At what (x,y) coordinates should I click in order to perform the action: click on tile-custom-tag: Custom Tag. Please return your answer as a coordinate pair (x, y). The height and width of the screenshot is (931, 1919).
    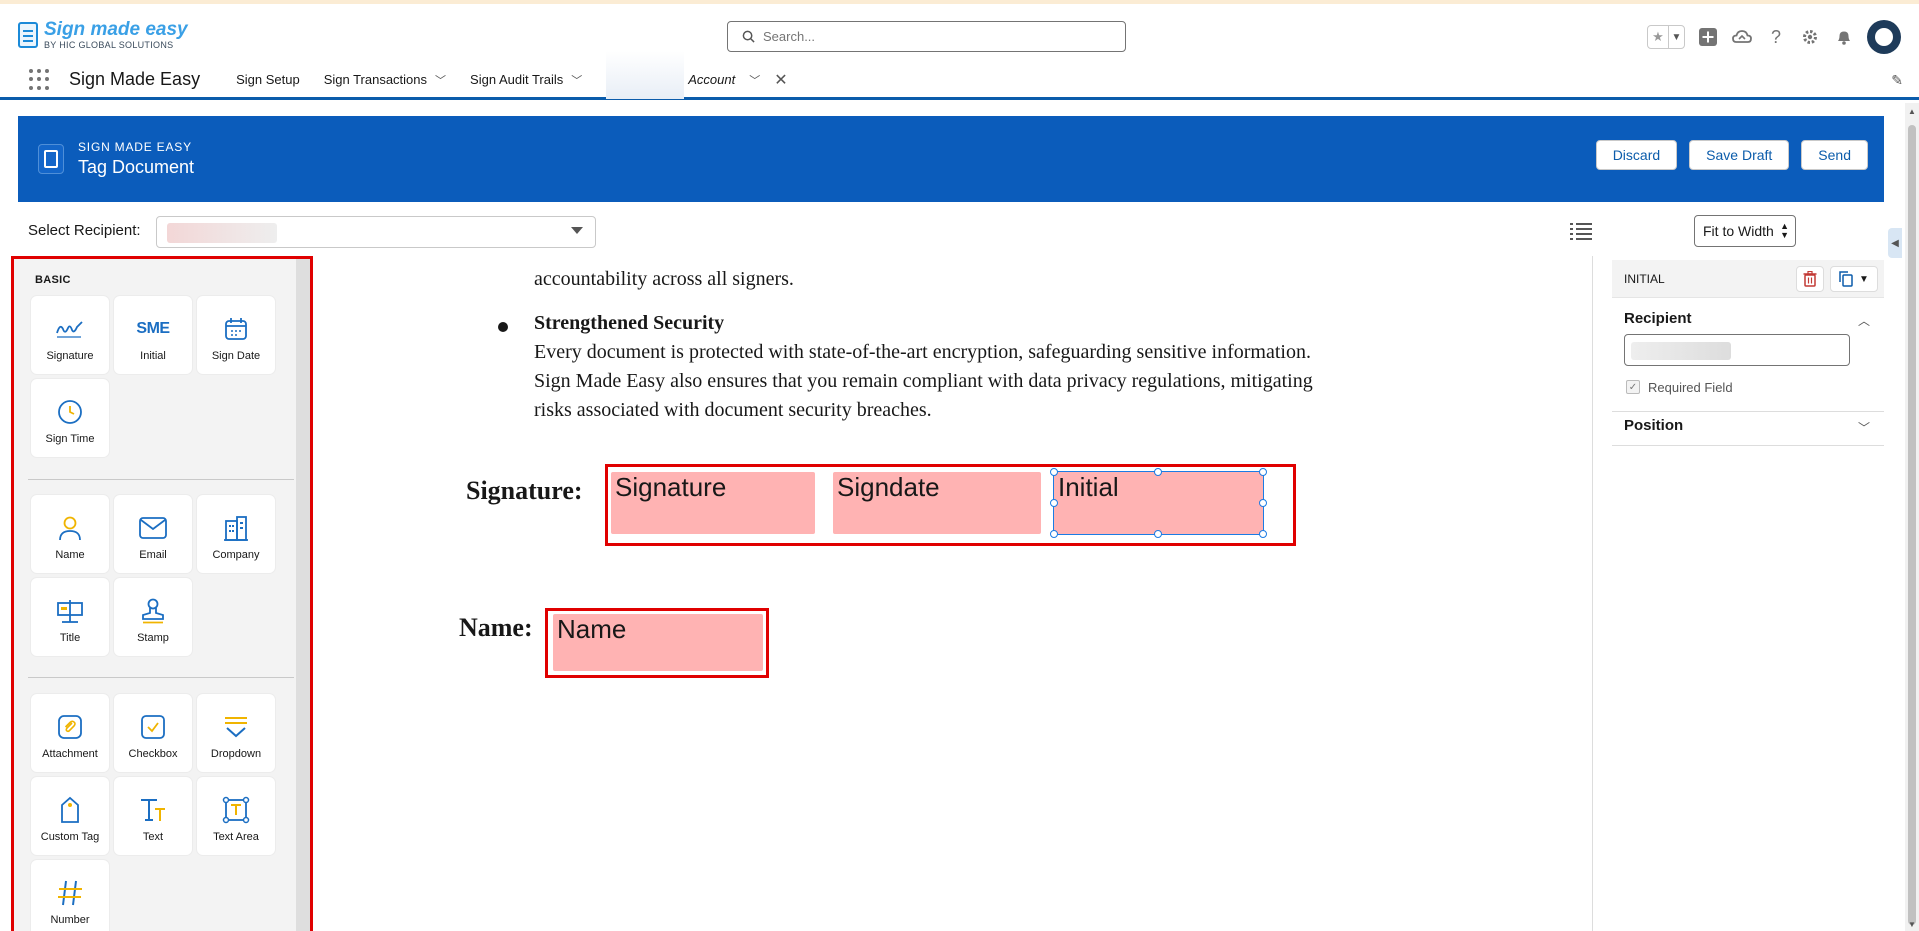
    Looking at the image, I should click on (70, 816).